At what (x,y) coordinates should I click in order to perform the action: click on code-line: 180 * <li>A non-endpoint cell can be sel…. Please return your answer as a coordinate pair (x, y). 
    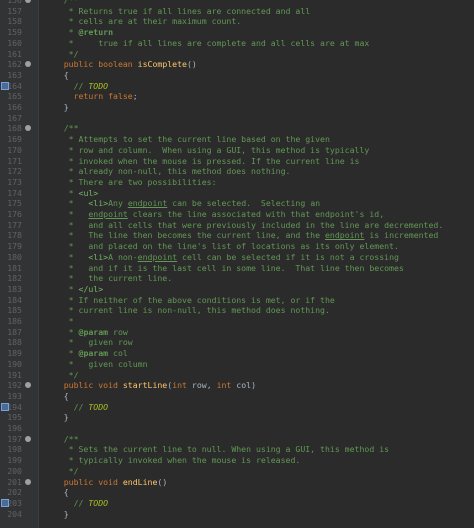
    Looking at the image, I should click on (237, 257).